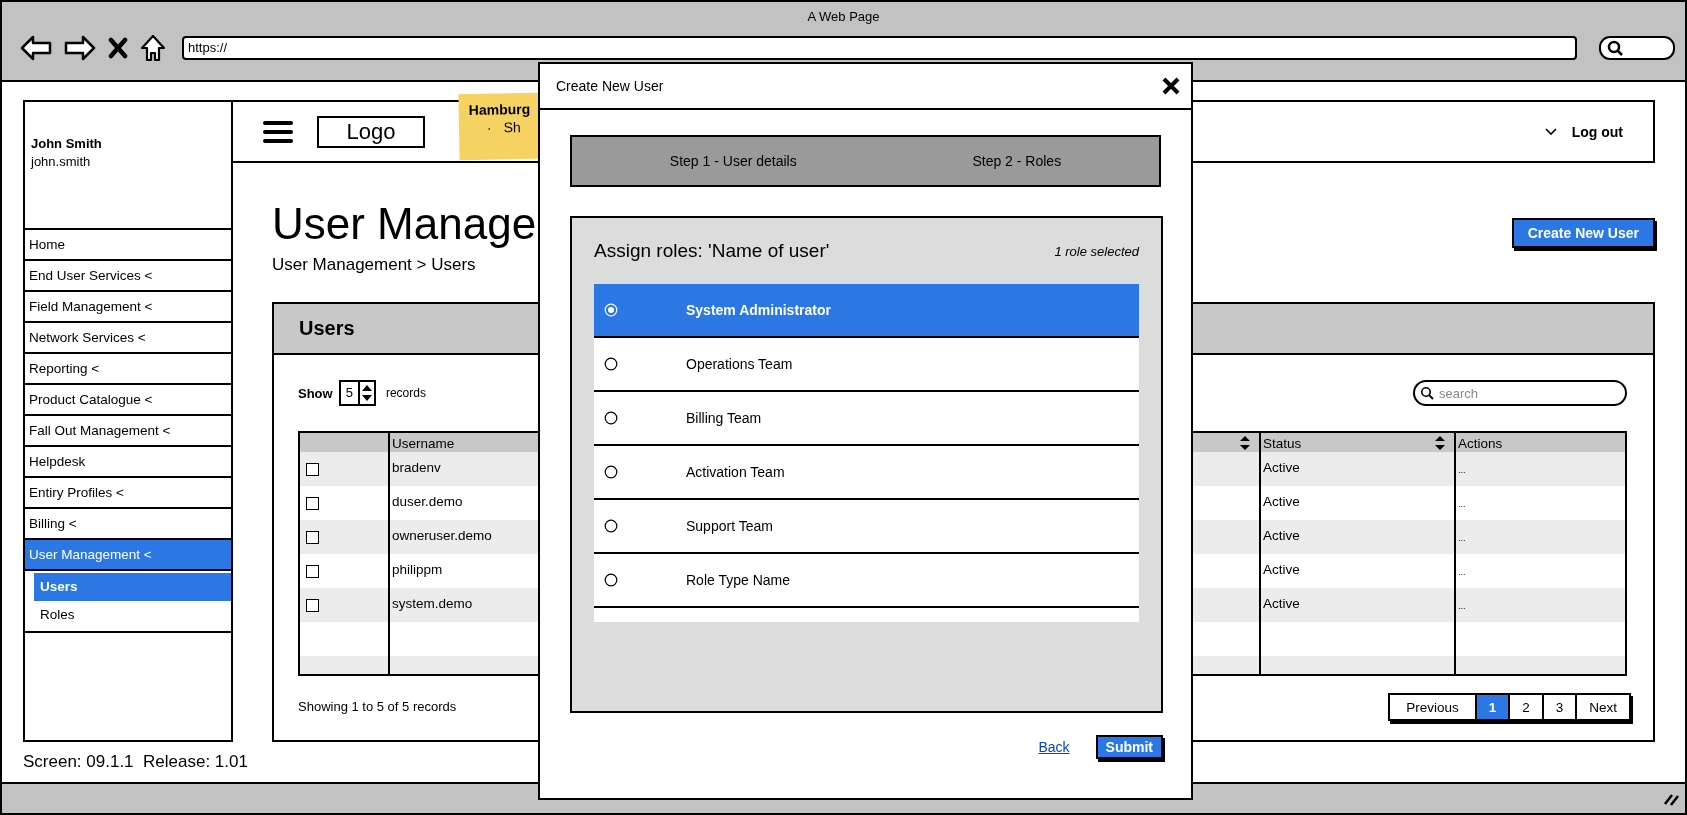 The width and height of the screenshot is (1687, 815). Describe the element at coordinates (1054, 747) in the screenshot. I see `back-link: Back` at that location.